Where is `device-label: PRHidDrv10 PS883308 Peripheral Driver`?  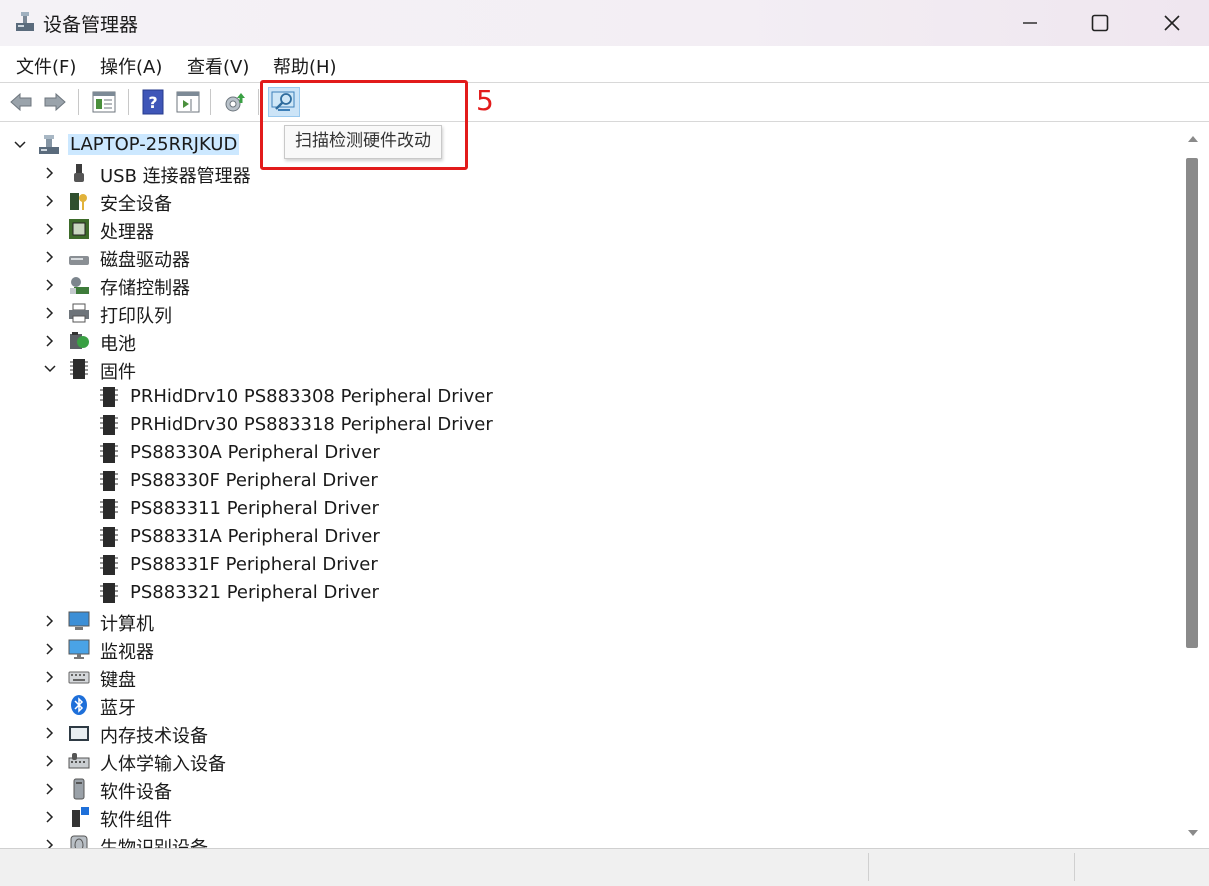 device-label: PRHidDrv10 PS883308 Peripheral Driver is located at coordinates (311, 396).